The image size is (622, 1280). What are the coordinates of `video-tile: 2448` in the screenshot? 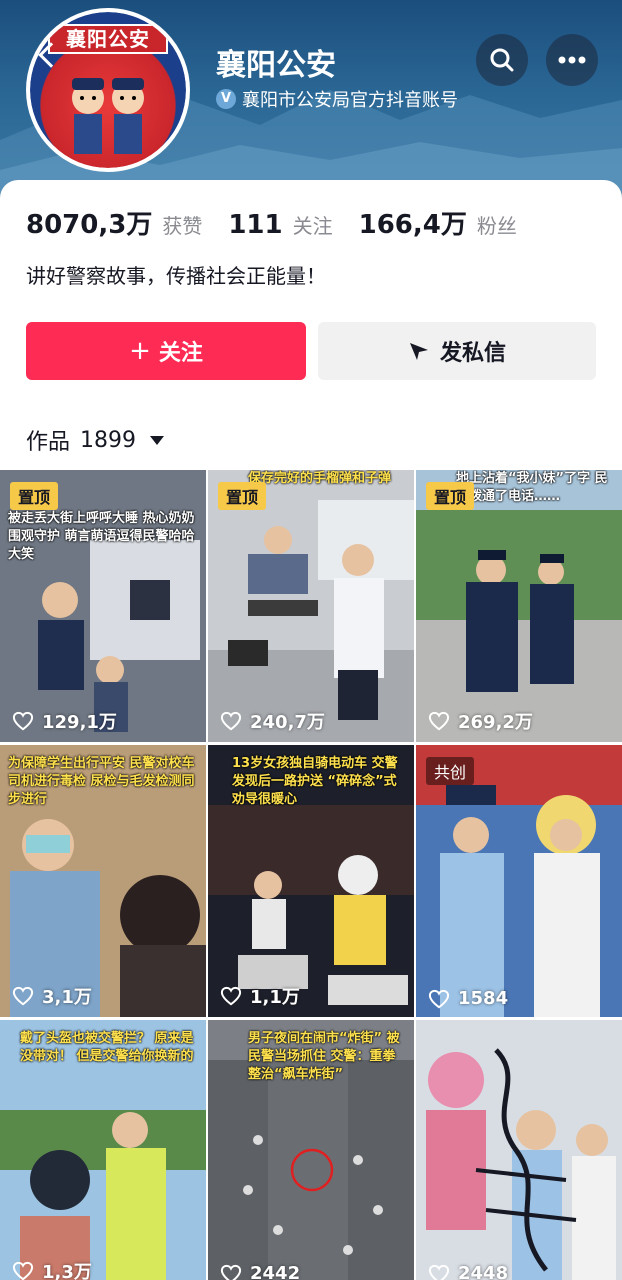 It's located at (519, 1150).